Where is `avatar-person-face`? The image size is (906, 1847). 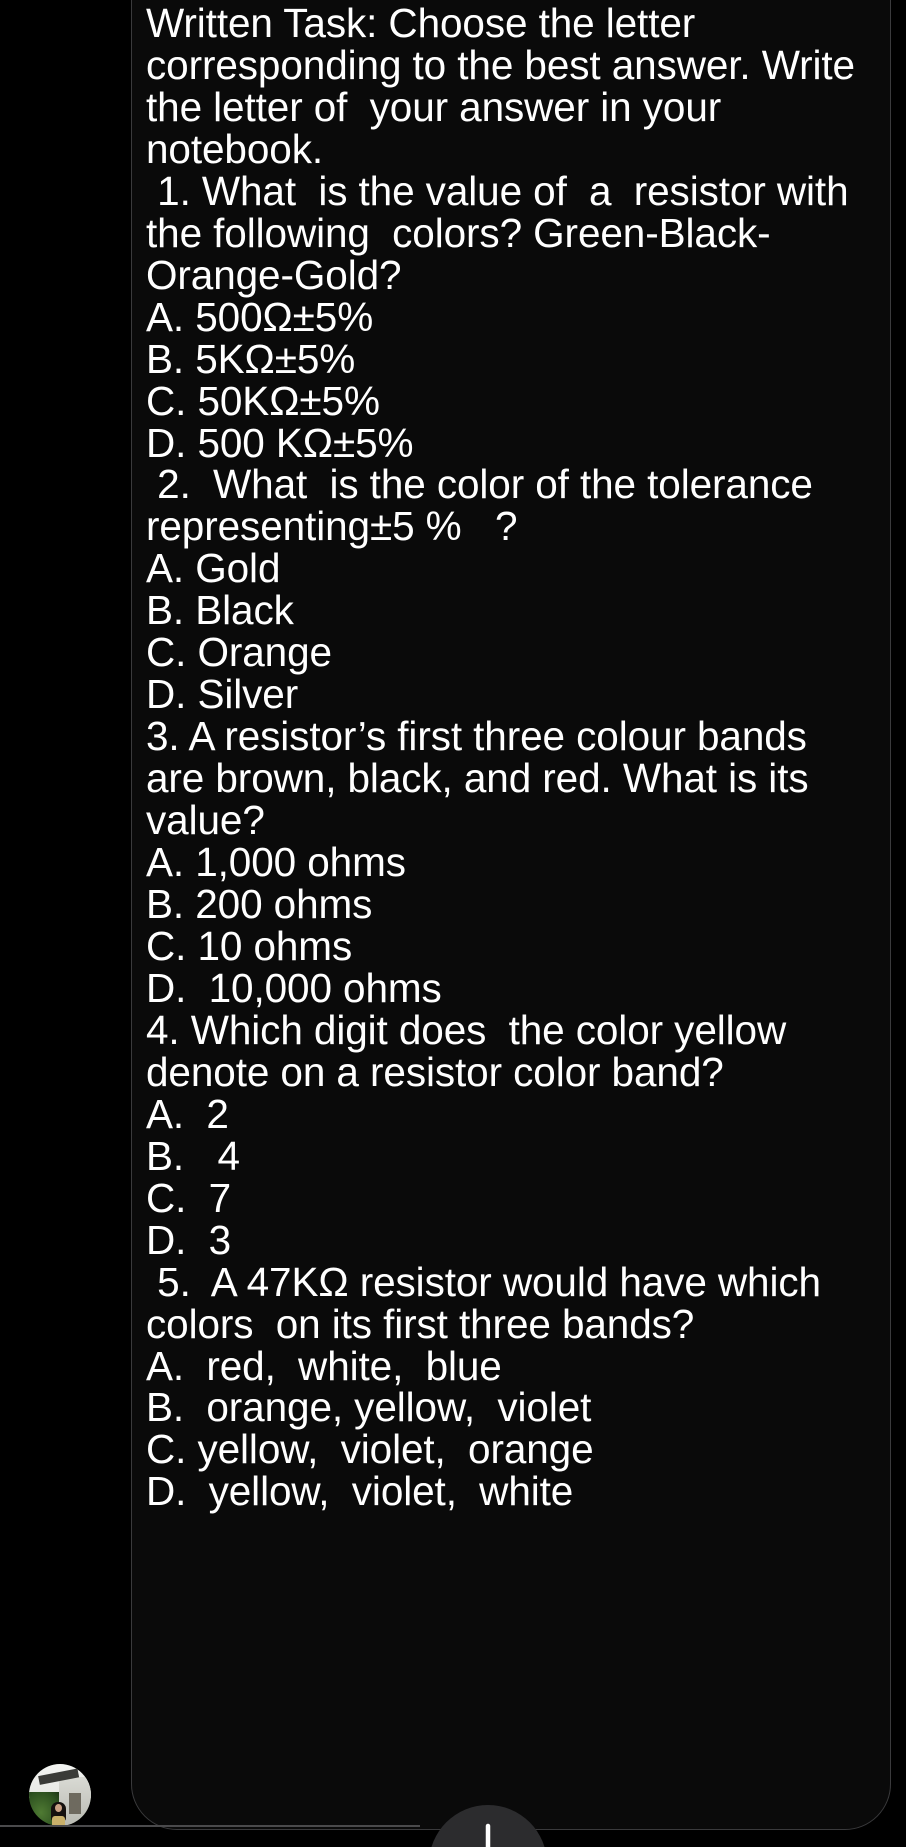 avatar-person-face is located at coordinates (58, 1808).